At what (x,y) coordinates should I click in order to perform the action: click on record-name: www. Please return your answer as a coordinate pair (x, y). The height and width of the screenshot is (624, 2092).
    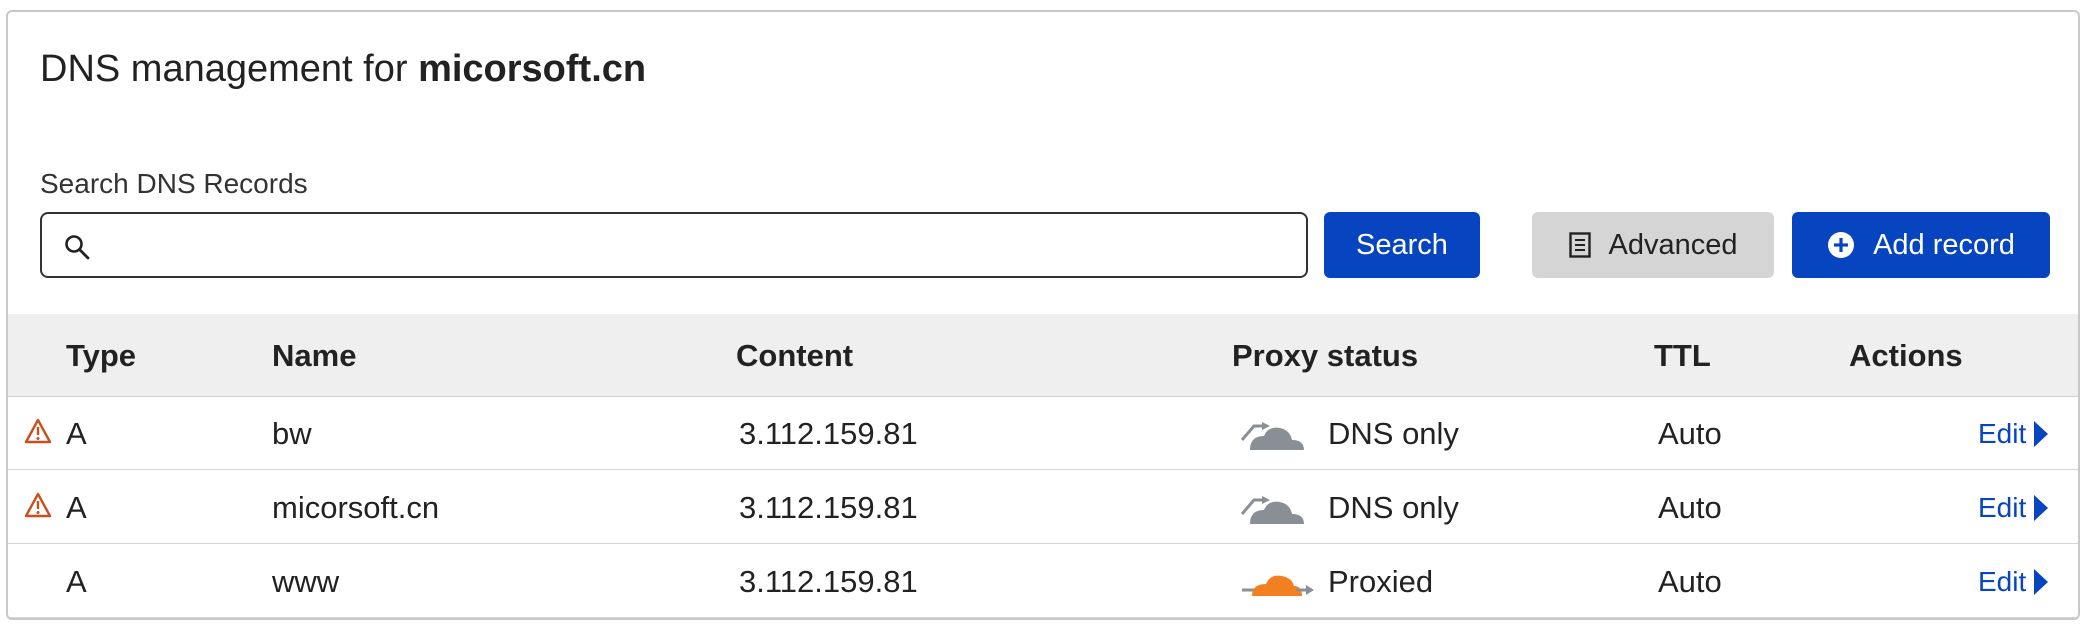
    Looking at the image, I should click on (306, 581).